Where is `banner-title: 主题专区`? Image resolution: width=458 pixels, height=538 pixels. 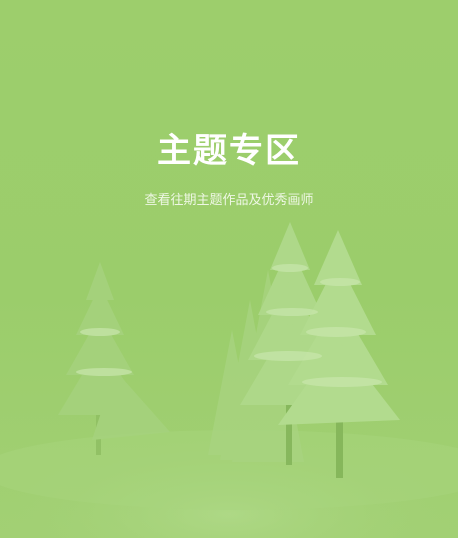
banner-title: 主题专区 is located at coordinates (229, 151).